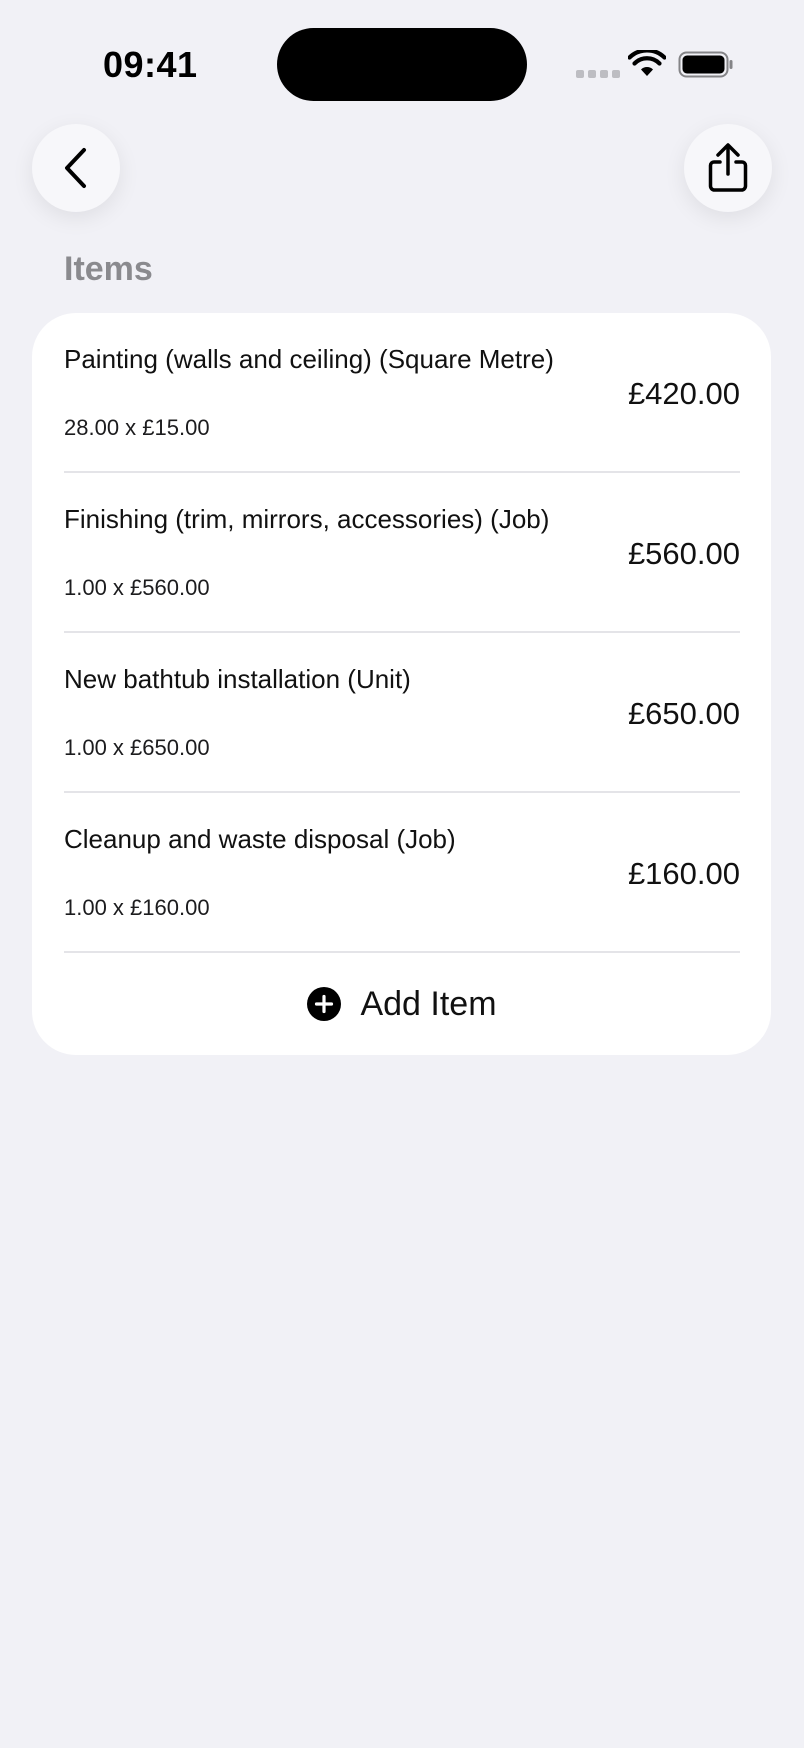  What do you see at coordinates (683, 393) in the screenshot?
I see `item-amount: £420.00` at bounding box center [683, 393].